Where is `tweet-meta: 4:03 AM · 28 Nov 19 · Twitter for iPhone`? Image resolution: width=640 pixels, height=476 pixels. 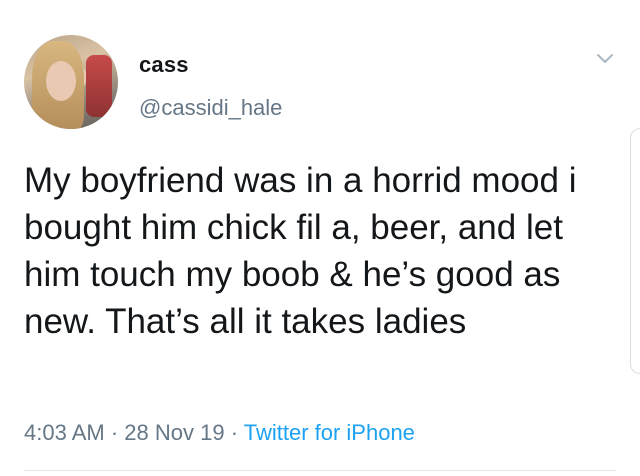
tweet-meta: 4:03 AM · 28 Nov 19 · Twitter for iPhone is located at coordinates (219, 433).